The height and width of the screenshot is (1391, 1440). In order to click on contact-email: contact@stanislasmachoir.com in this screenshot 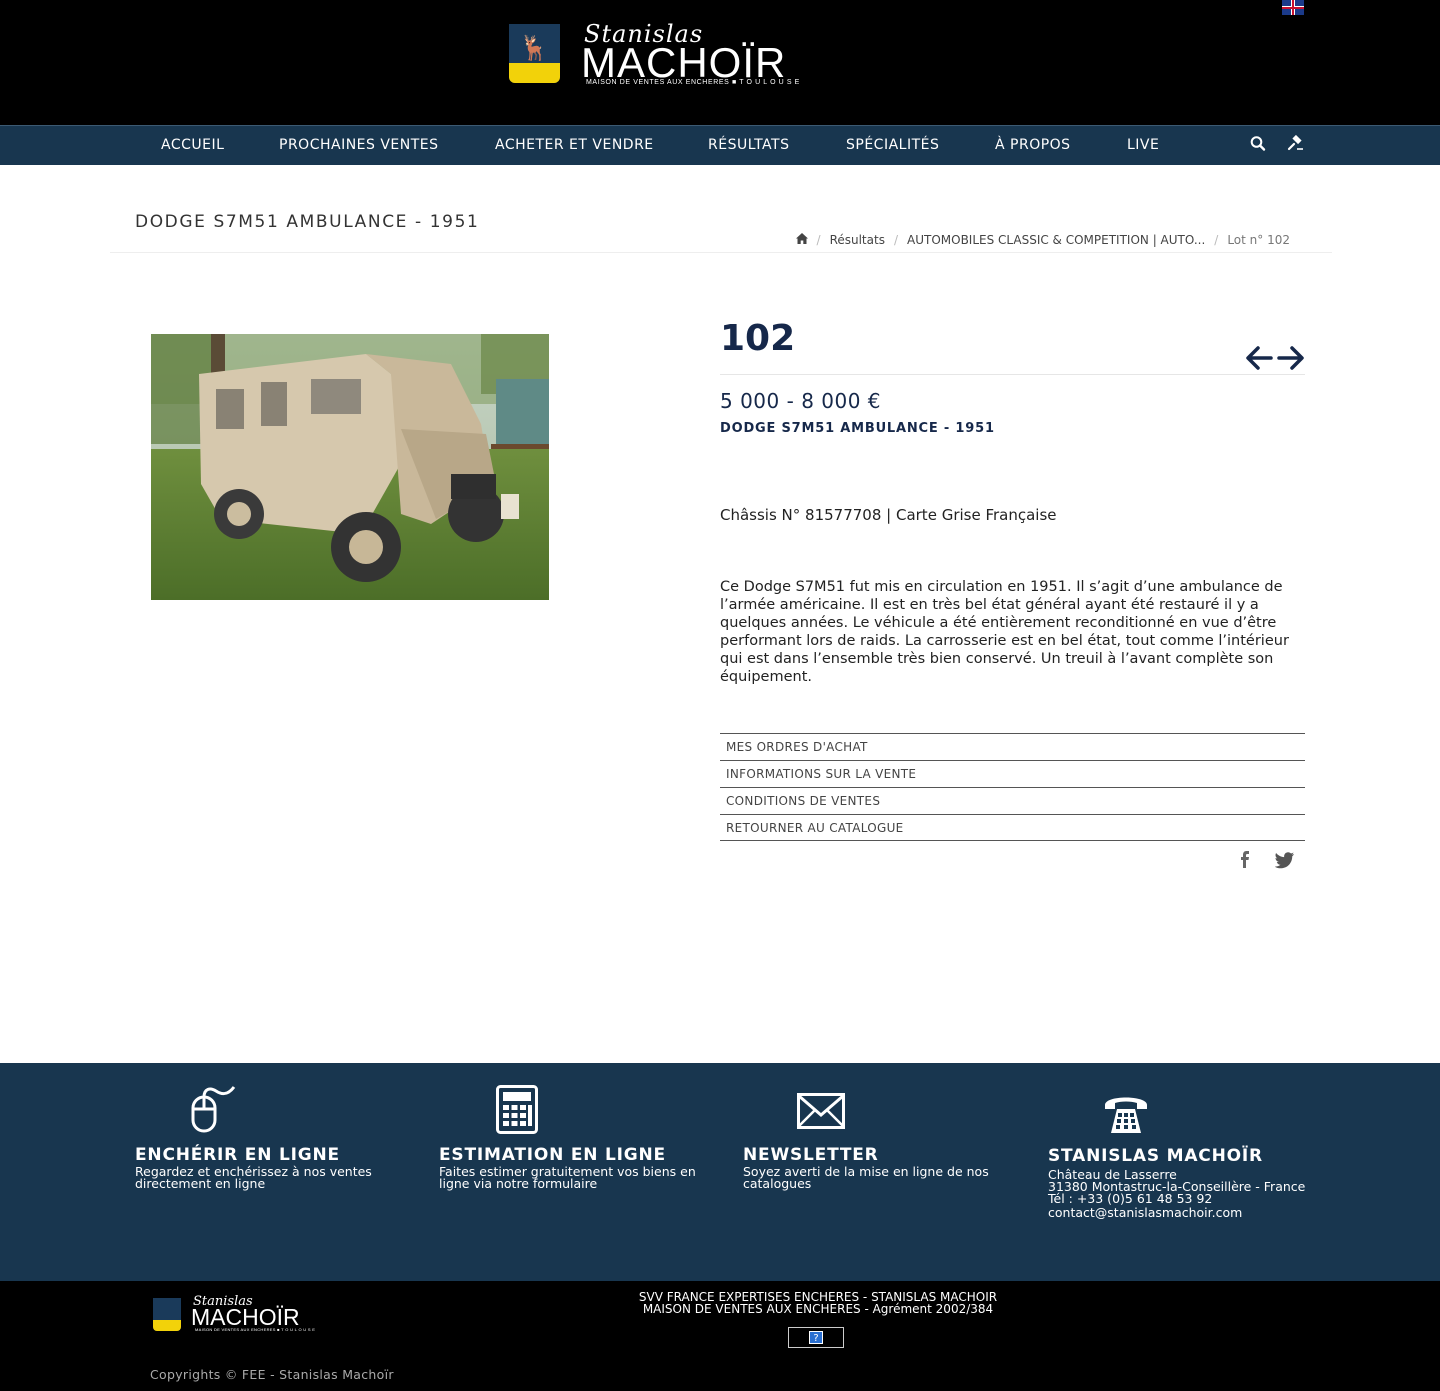, I will do `click(1183, 1212)`.